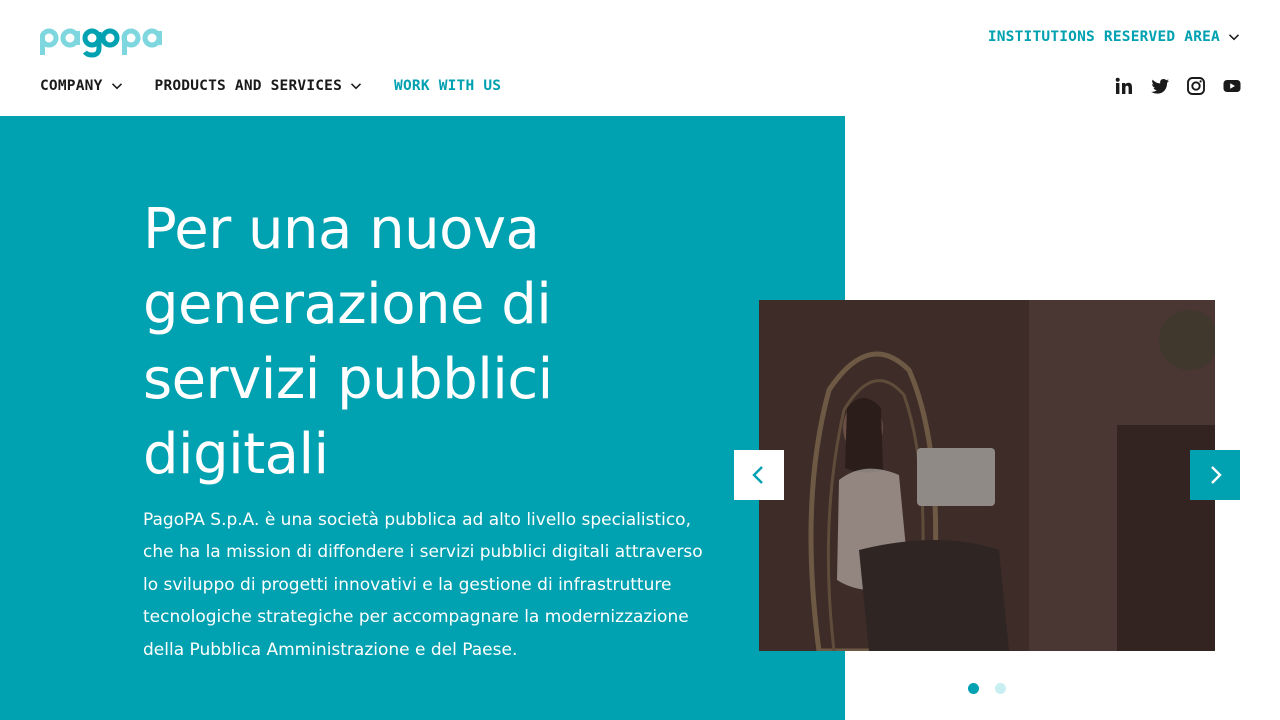 The image size is (1280, 720). I want to click on nav-item-work-with-us: WORK WITH US, so click(447, 86).